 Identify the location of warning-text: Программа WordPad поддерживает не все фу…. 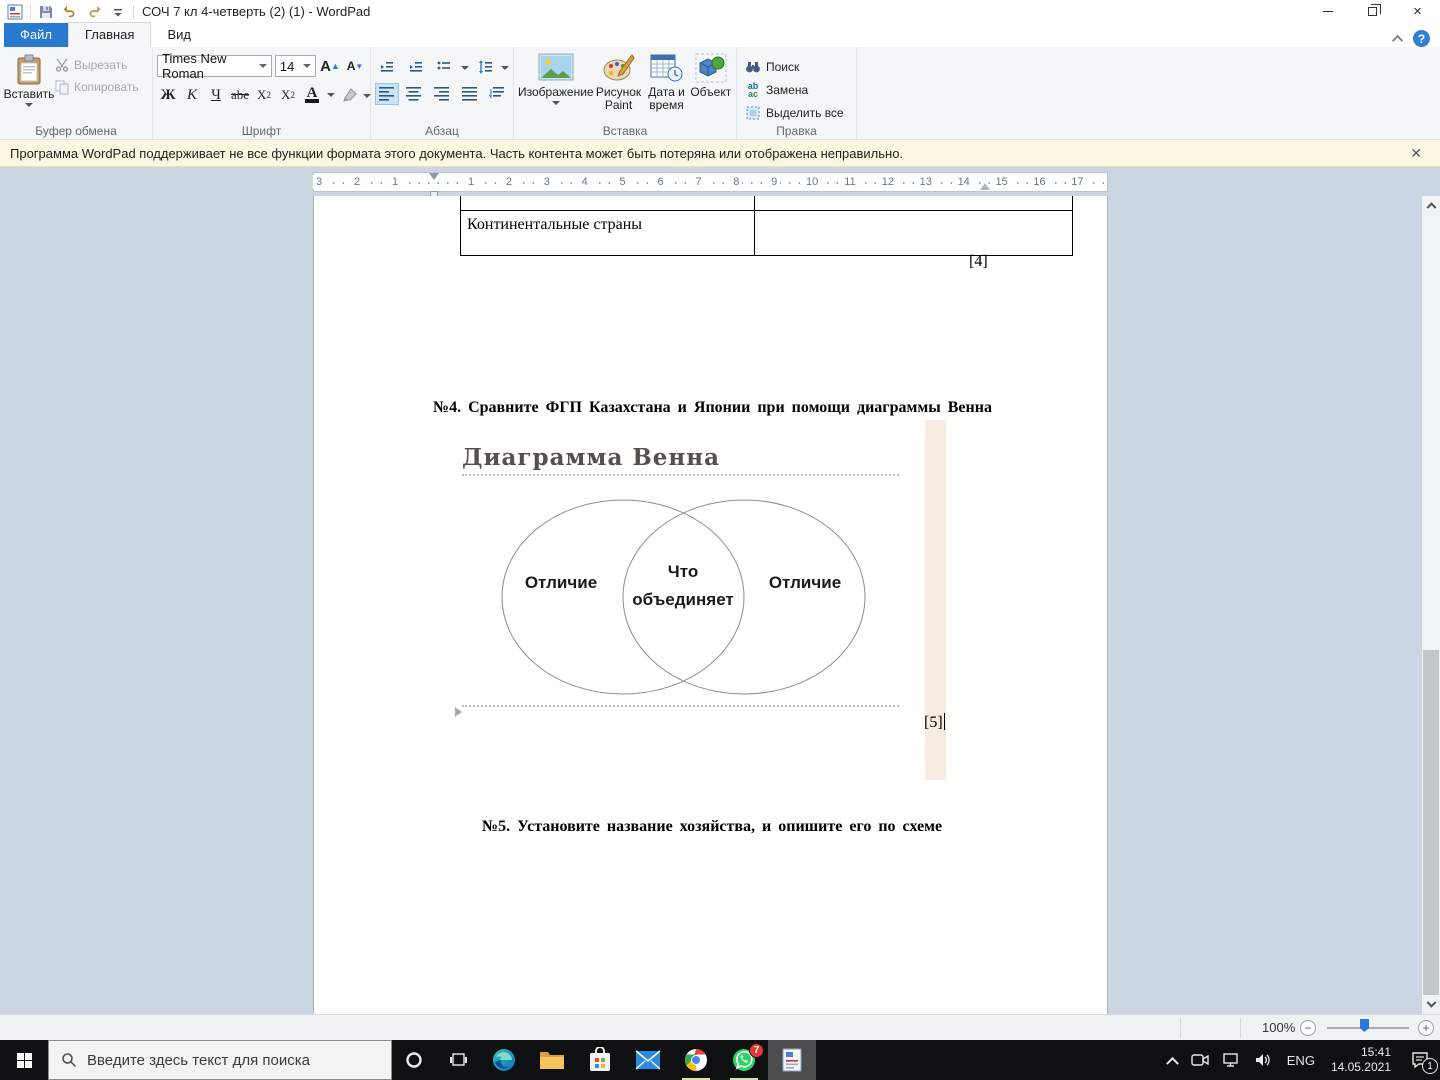
(457, 153).